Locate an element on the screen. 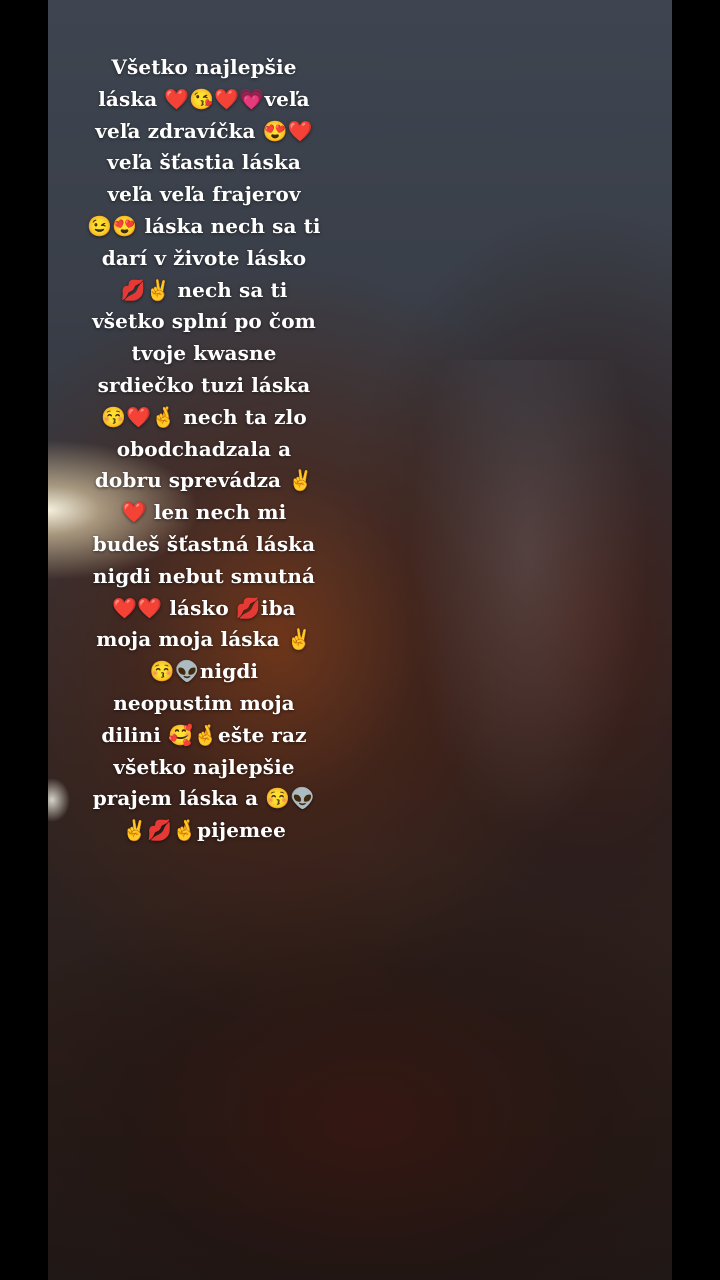 Image resolution: width=720 pixels, height=1280 pixels. caption-line: ✌️💋🤞pijemee is located at coordinates (204, 830).